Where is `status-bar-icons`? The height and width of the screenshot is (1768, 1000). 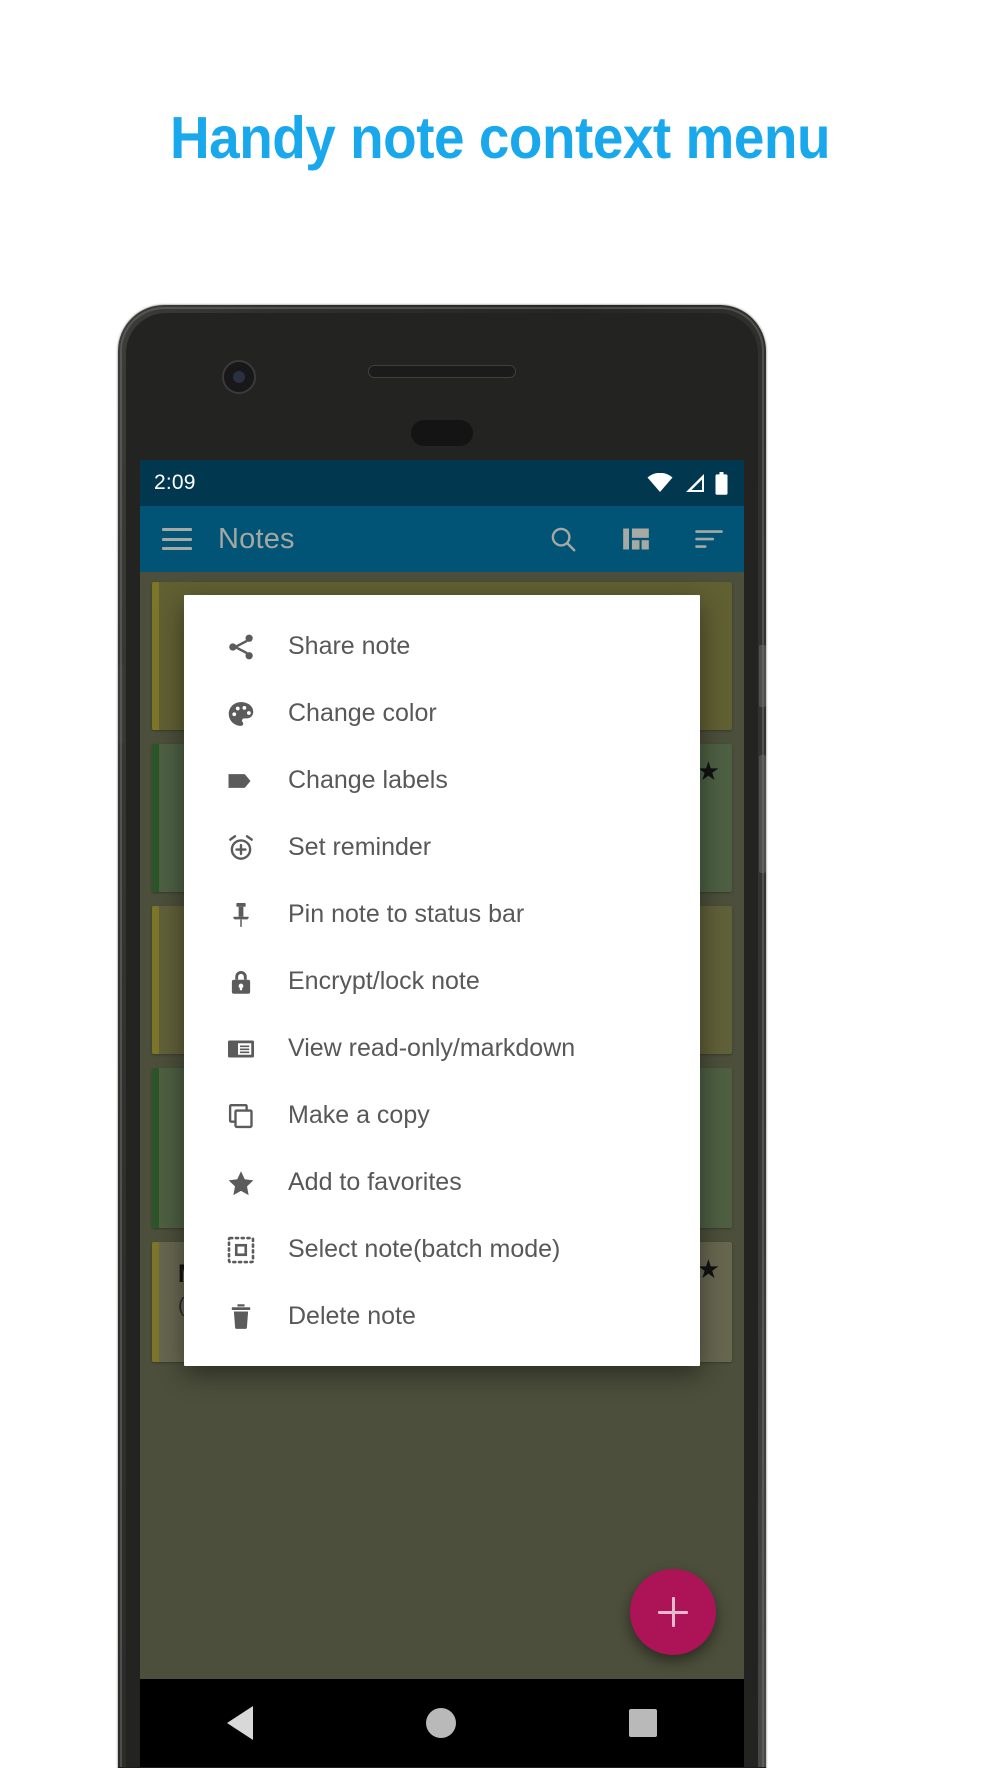 status-bar-icons is located at coordinates (687, 483).